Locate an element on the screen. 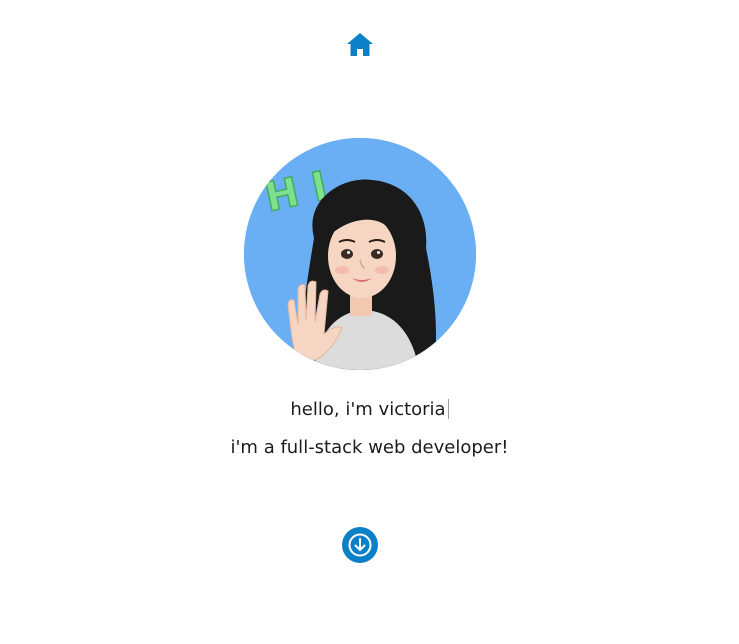 The height and width of the screenshot is (644, 739). avatar: HI is located at coordinates (360, 254).